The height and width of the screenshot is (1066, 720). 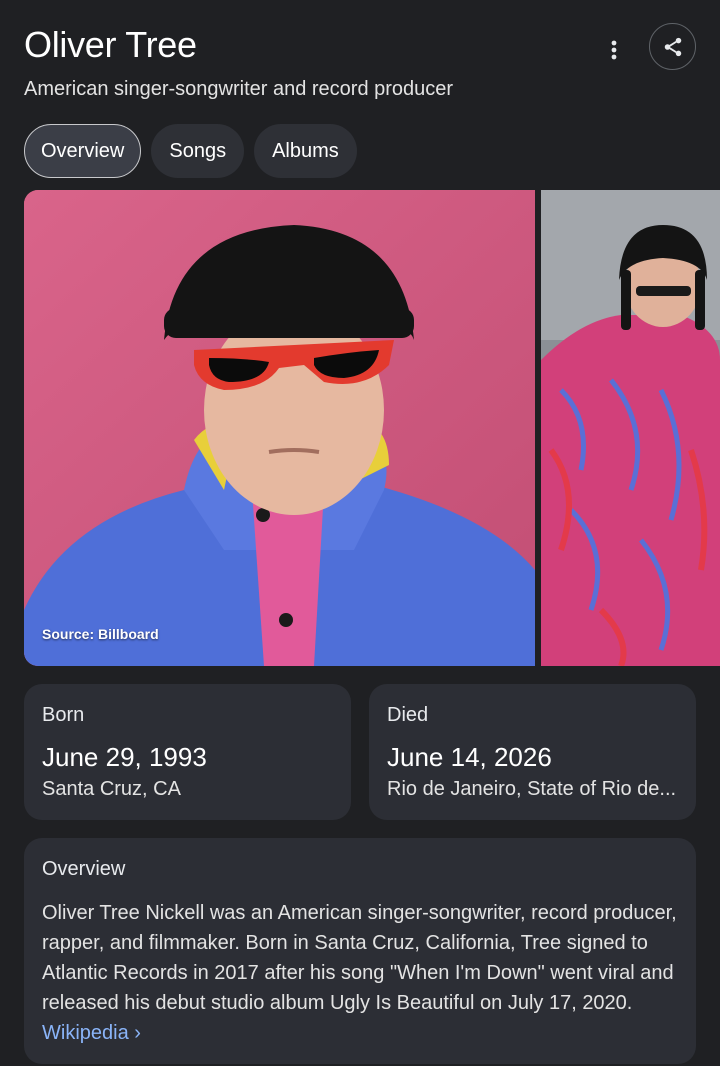 I want to click on died-date: June 14, 2026, so click(x=469, y=757).